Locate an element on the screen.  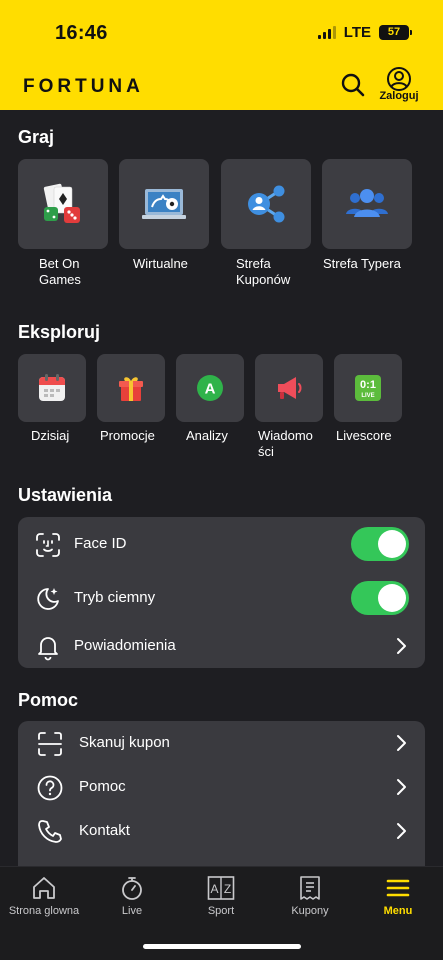
calendar-icon is located at coordinates (52, 387).